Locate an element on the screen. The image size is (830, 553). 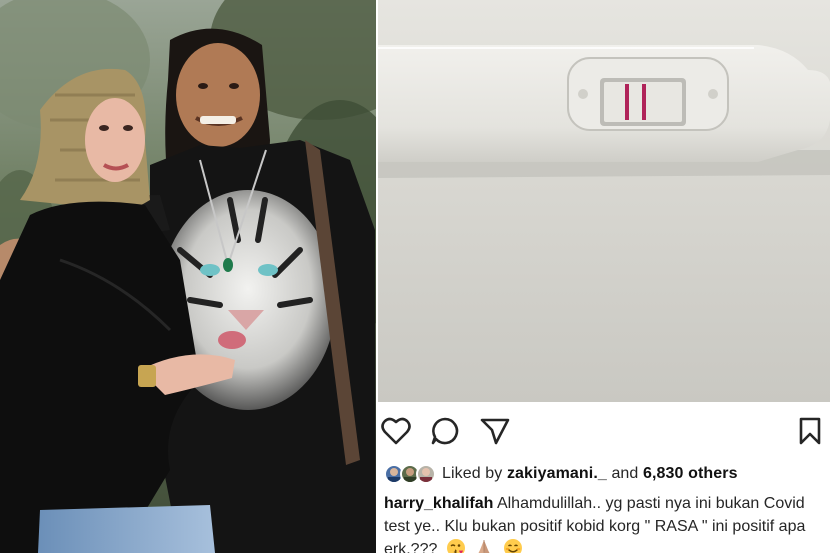
comment-button is located at coordinates (445, 431).